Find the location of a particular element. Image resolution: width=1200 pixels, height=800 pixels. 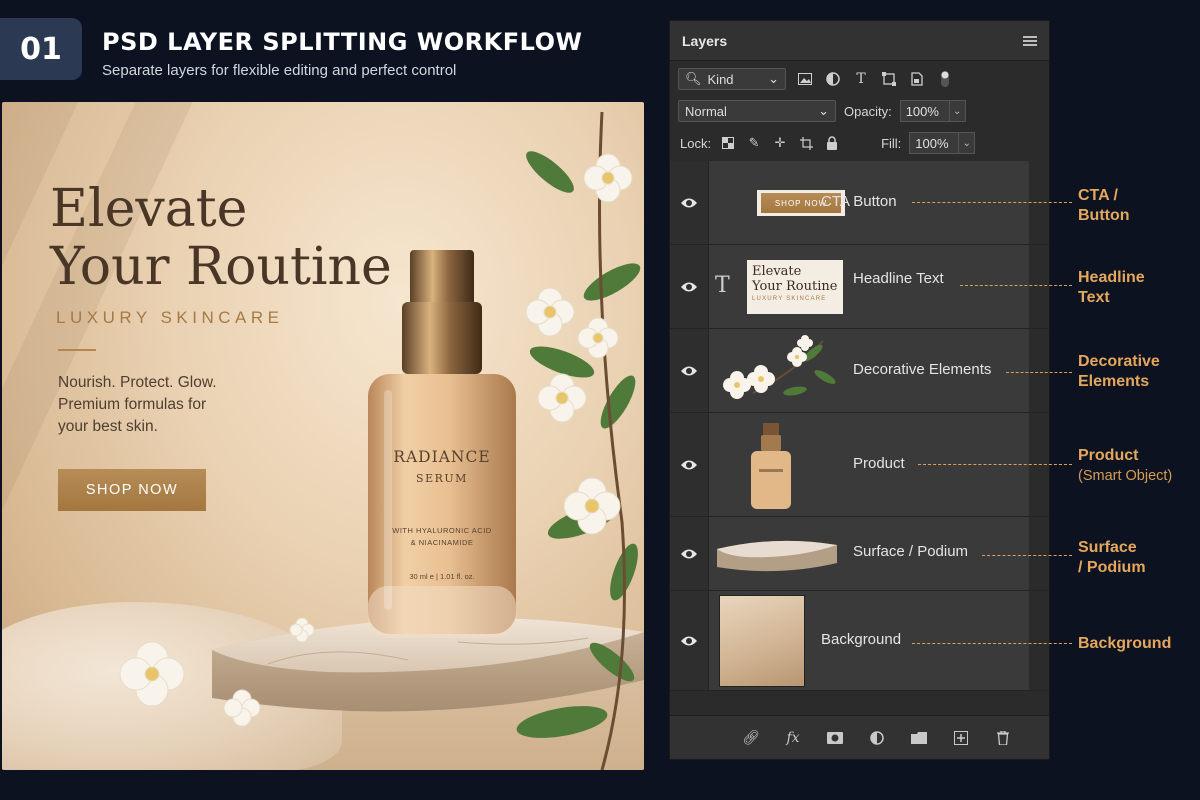

image-filter-icon is located at coordinates (805, 79).